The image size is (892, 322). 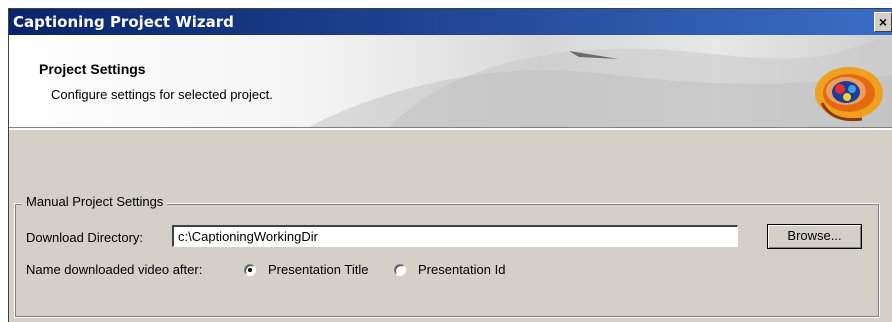 What do you see at coordinates (455, 236) in the screenshot?
I see `download-directory-input` at bounding box center [455, 236].